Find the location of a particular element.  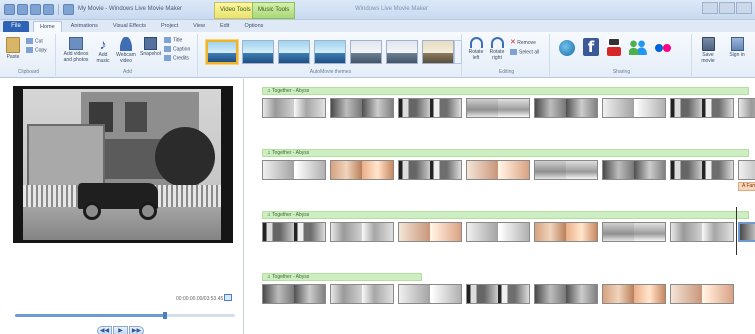

add-videos-photos-button: Add videos and photos is located at coordinates (76, 50).